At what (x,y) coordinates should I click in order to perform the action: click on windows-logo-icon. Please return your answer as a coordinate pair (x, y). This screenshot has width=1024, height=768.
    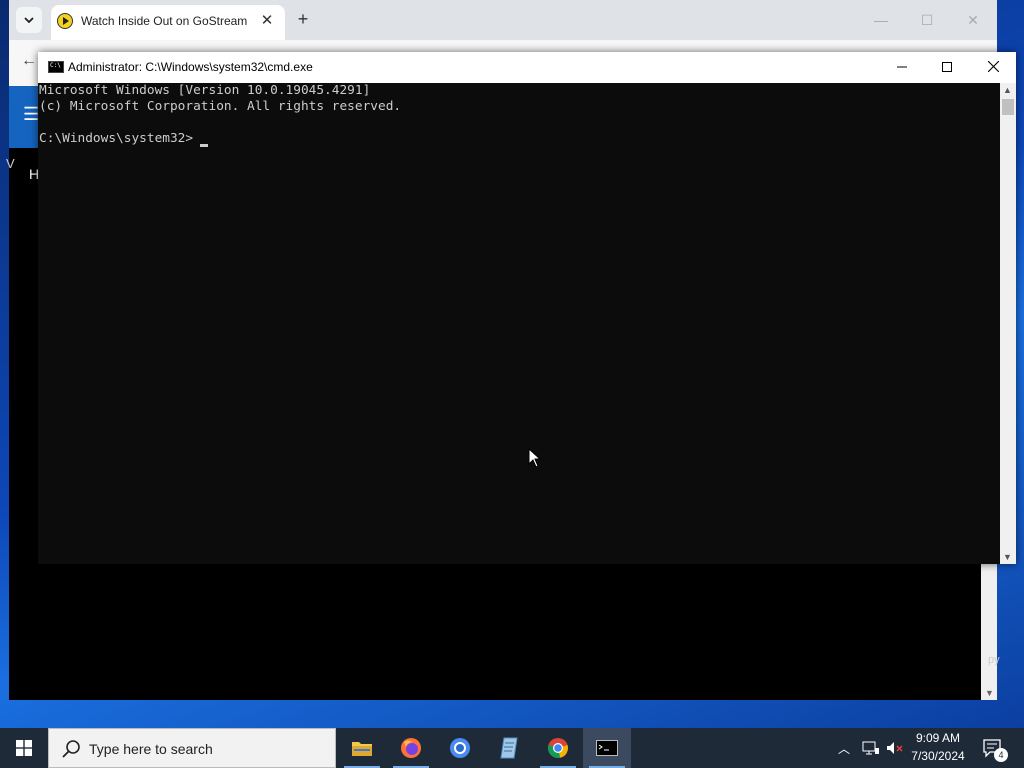
    Looking at the image, I should click on (24, 748).